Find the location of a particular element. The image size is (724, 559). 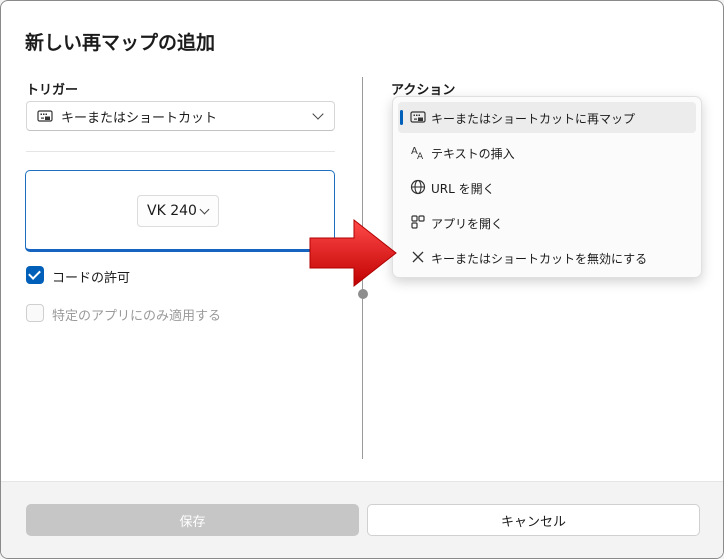

menu-item-insert-text: A A テキストの挿入 is located at coordinates (547, 152).